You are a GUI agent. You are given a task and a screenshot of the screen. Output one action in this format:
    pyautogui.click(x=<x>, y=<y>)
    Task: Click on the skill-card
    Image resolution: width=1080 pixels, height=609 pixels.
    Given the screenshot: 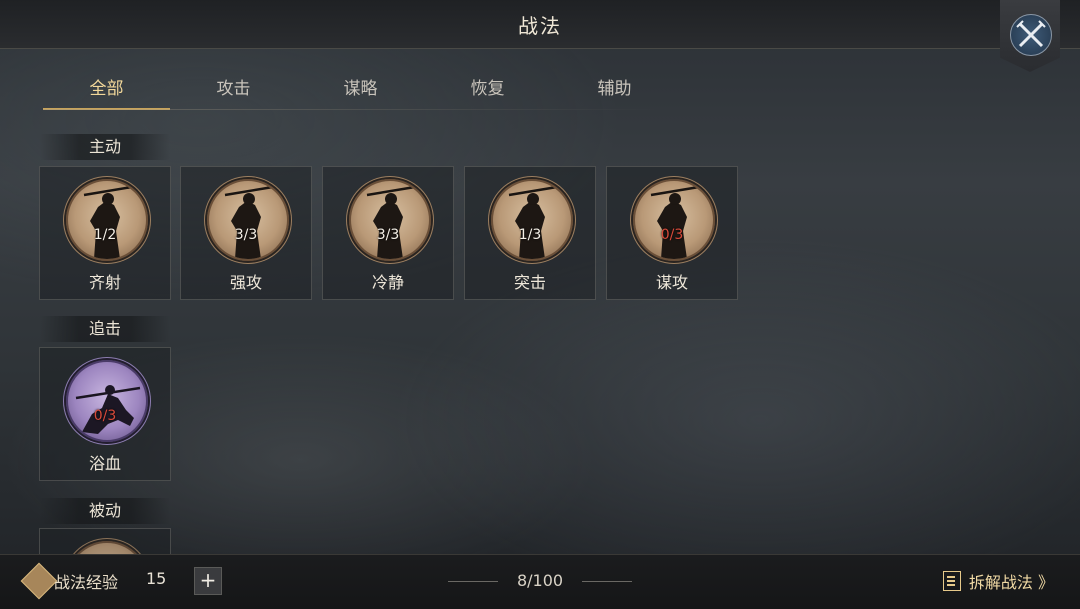 What is the action you would take?
    pyautogui.click(x=105, y=541)
    